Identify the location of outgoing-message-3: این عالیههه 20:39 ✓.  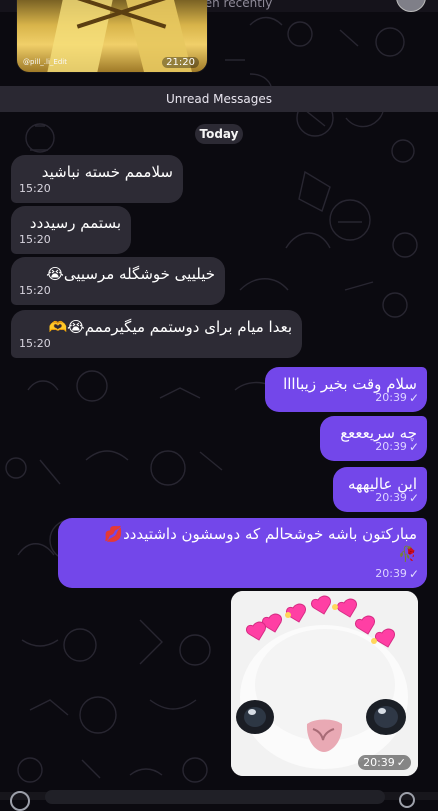
(380, 489).